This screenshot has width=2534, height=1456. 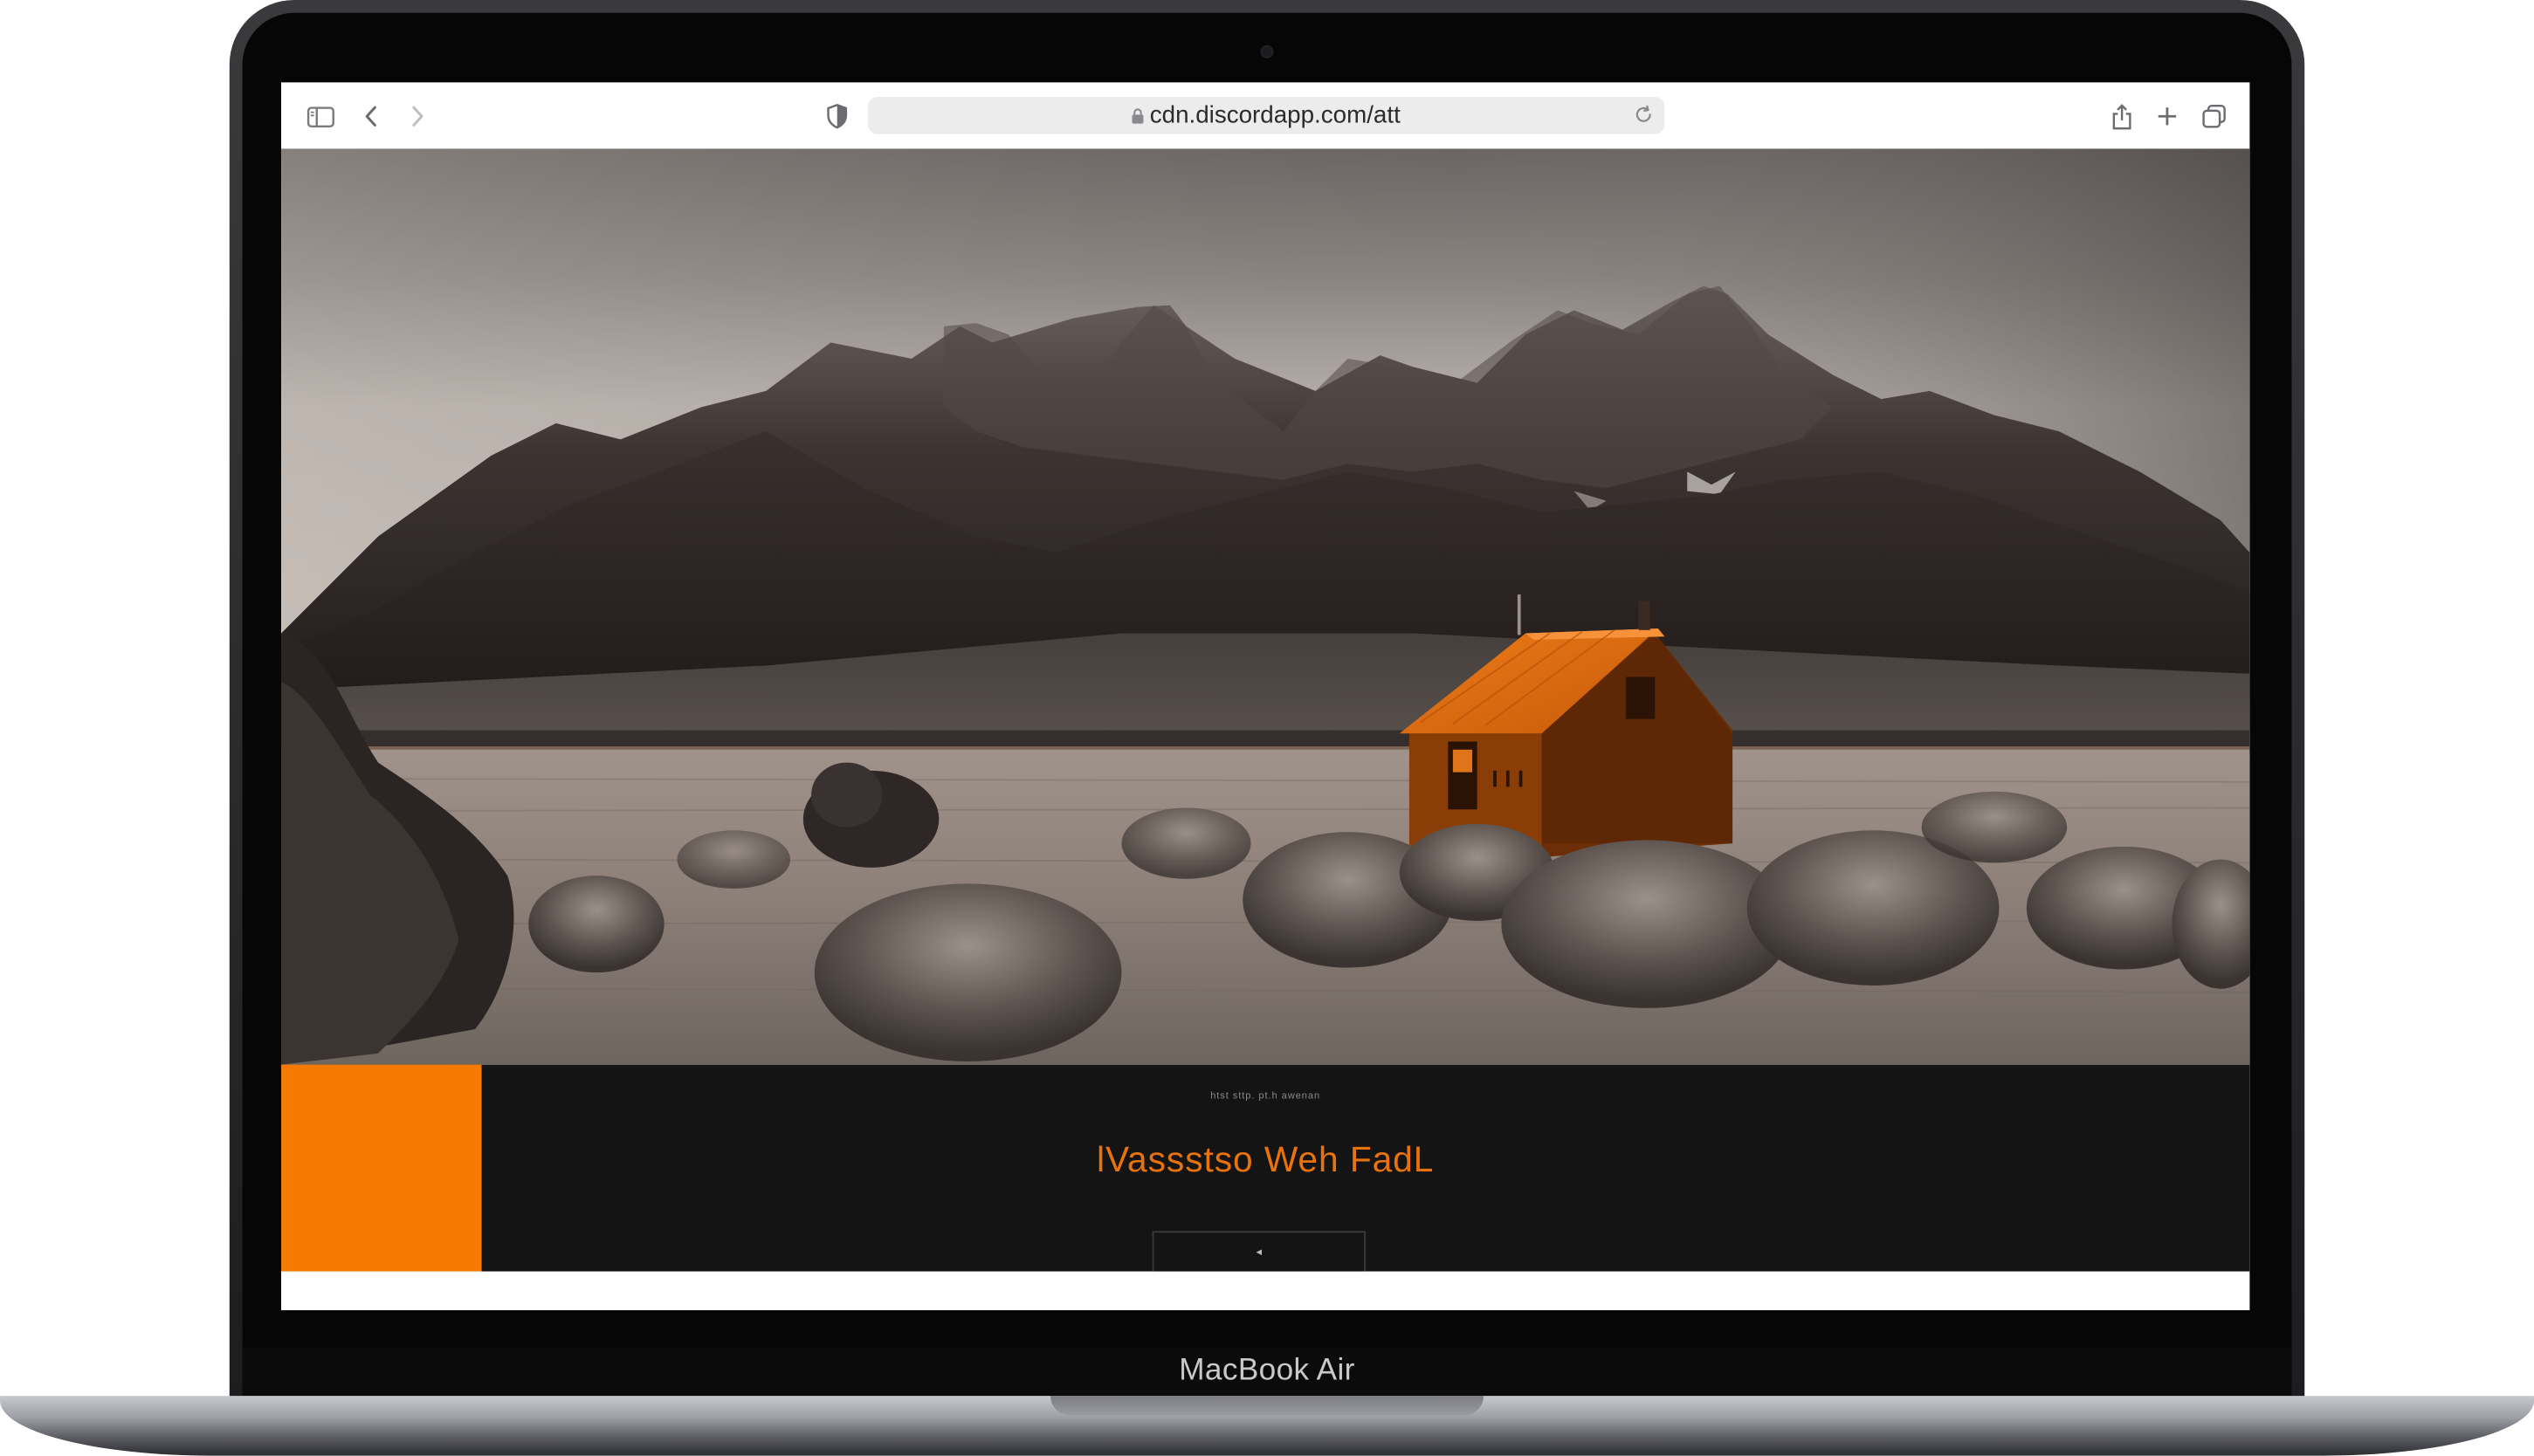 What do you see at coordinates (417, 116) in the screenshot?
I see `forward-icon` at bounding box center [417, 116].